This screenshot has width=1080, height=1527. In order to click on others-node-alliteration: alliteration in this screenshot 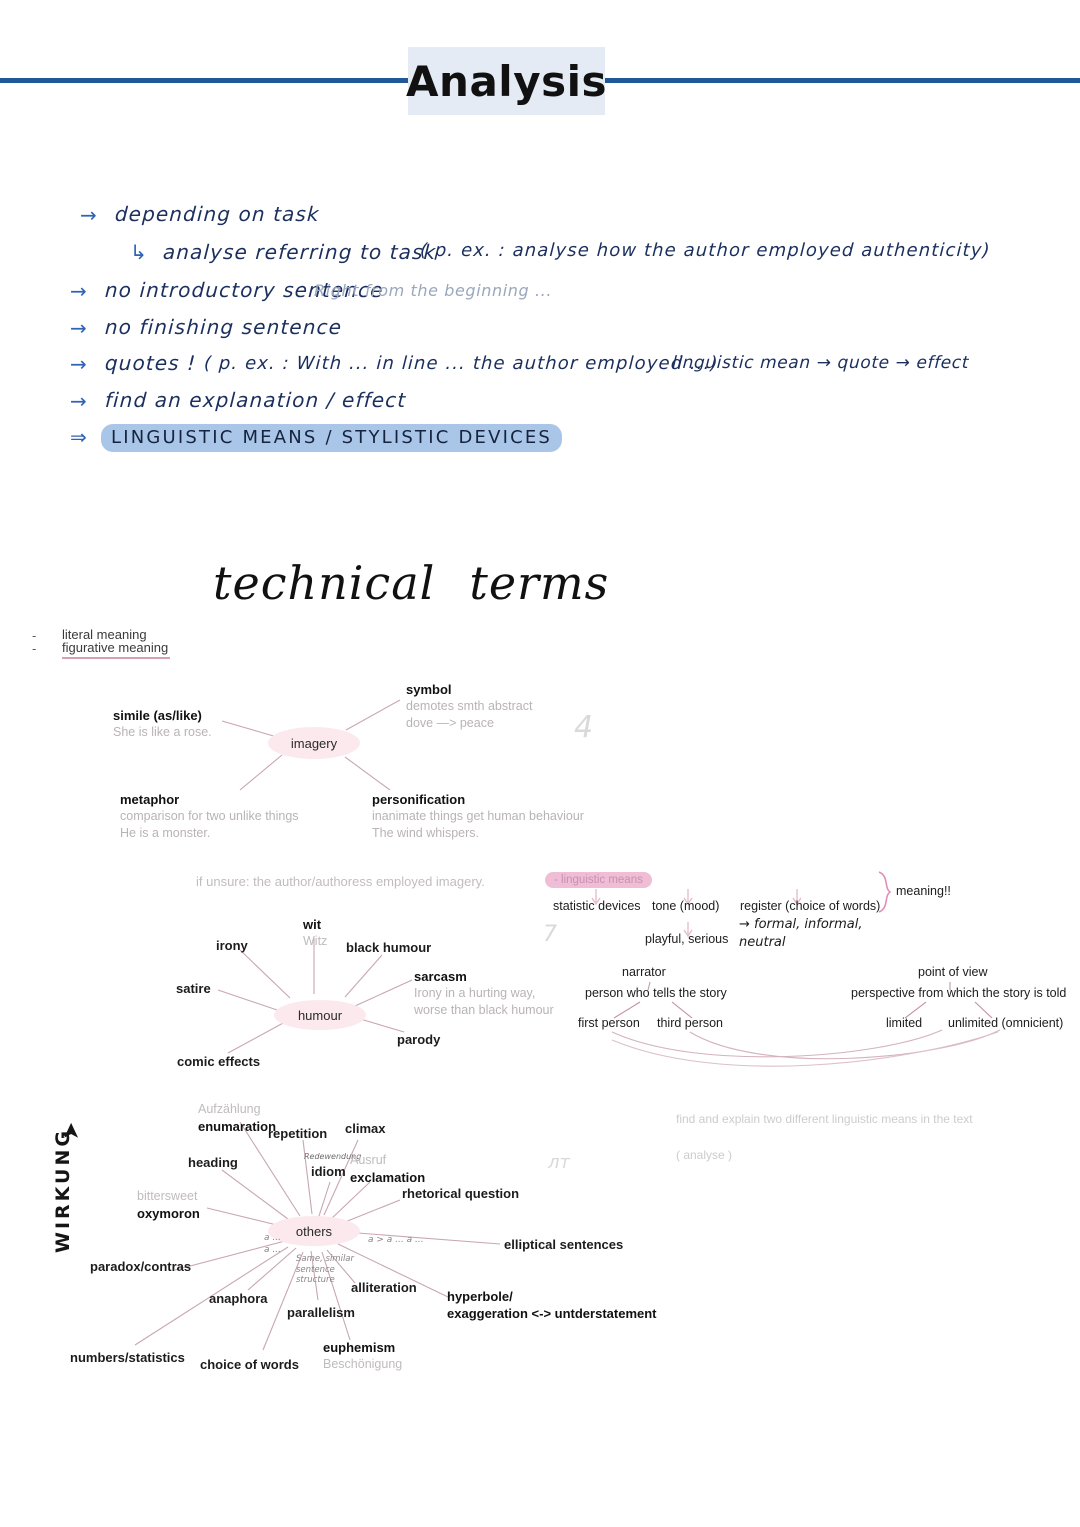, I will do `click(384, 1287)`.